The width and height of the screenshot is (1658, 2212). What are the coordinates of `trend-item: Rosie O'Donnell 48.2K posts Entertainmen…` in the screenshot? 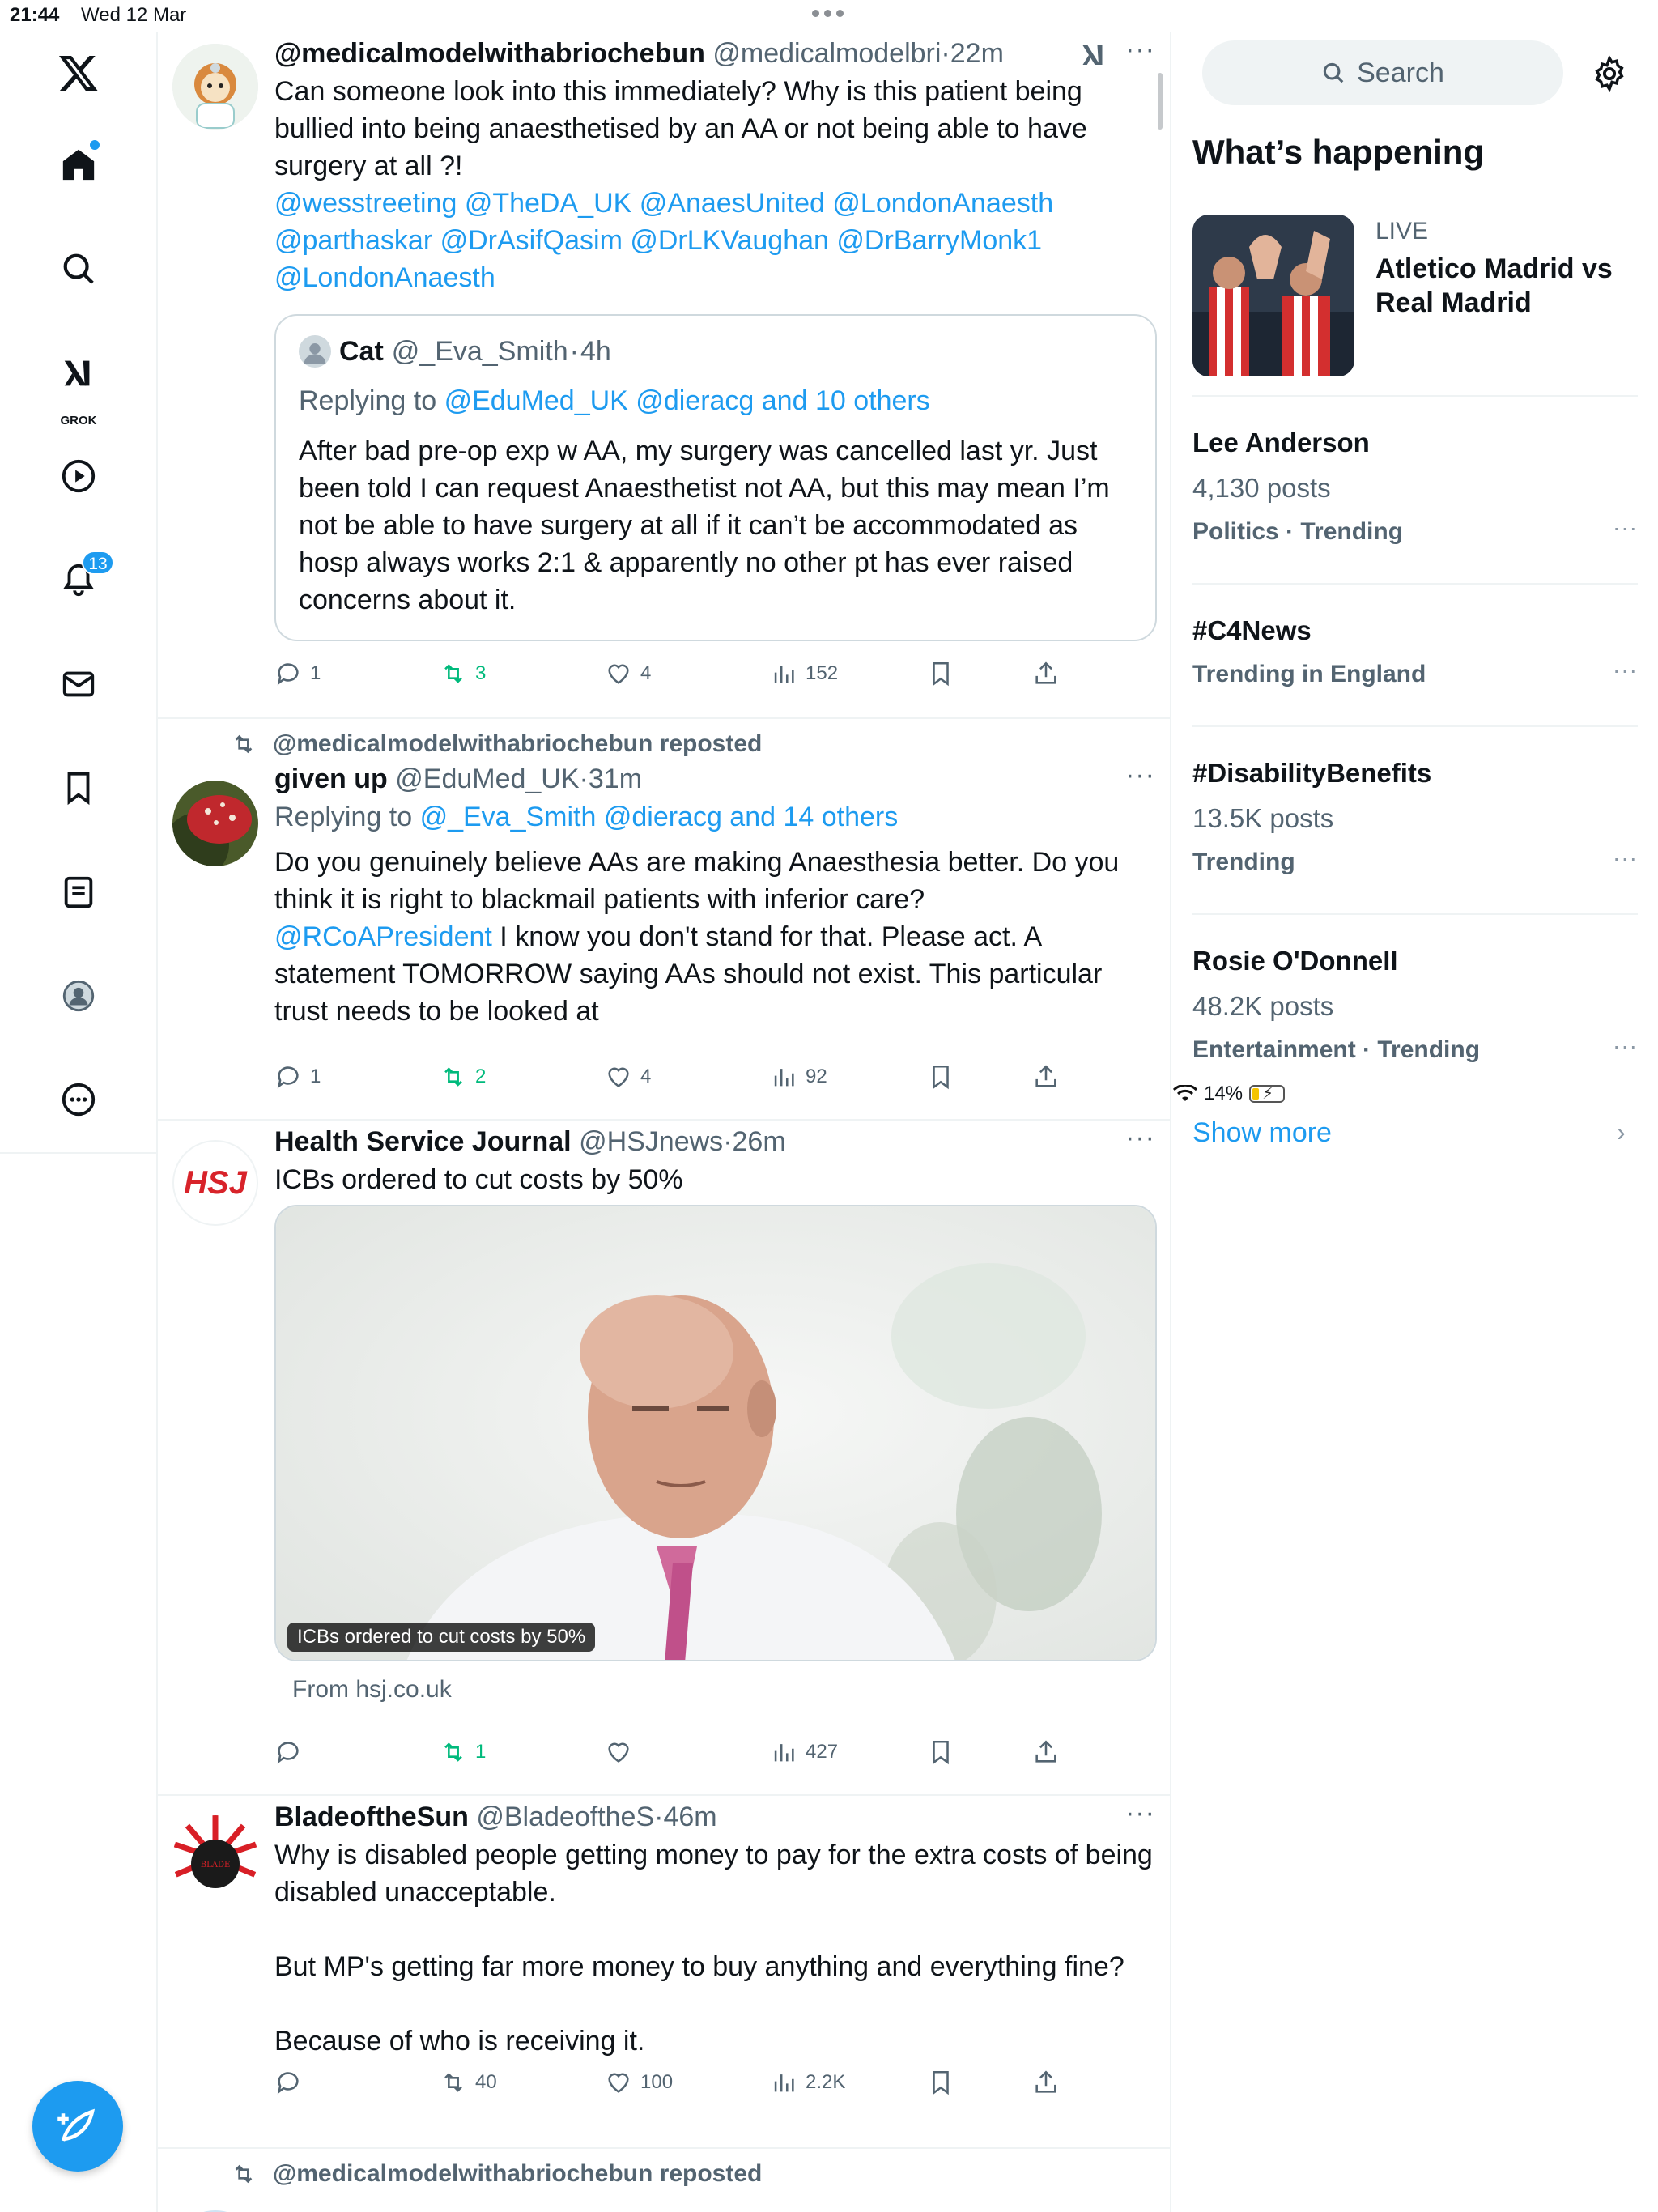 It's located at (1415, 1007).